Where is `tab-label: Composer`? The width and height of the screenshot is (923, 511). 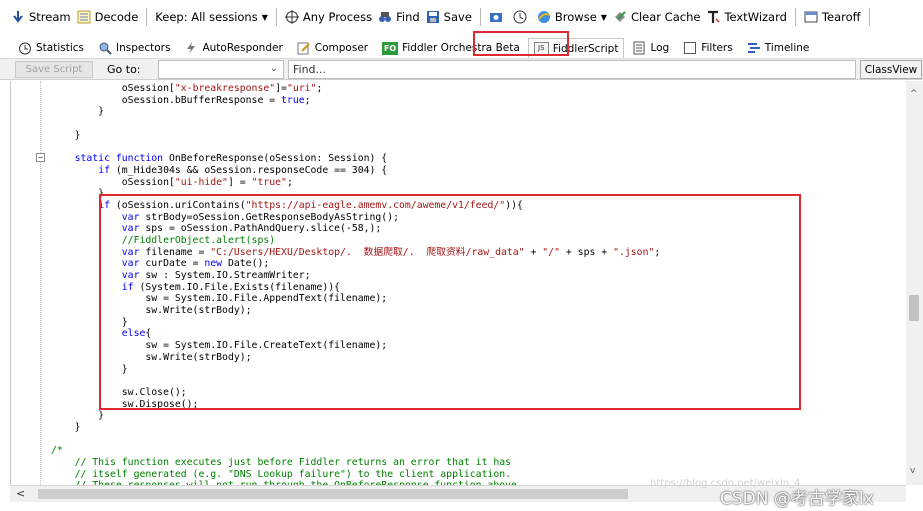
tab-label: Composer is located at coordinates (341, 48).